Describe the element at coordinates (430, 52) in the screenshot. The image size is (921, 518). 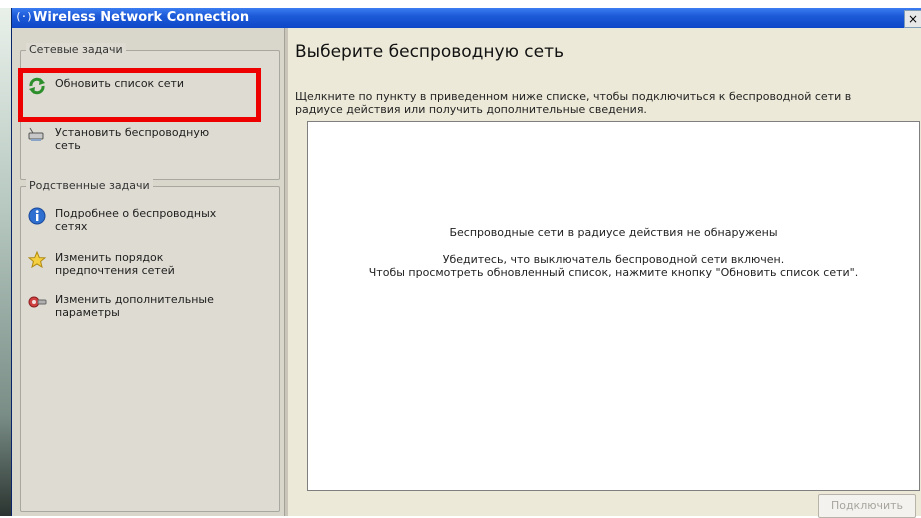
I see `page-title: Выберите беспроводную сеть` at that location.